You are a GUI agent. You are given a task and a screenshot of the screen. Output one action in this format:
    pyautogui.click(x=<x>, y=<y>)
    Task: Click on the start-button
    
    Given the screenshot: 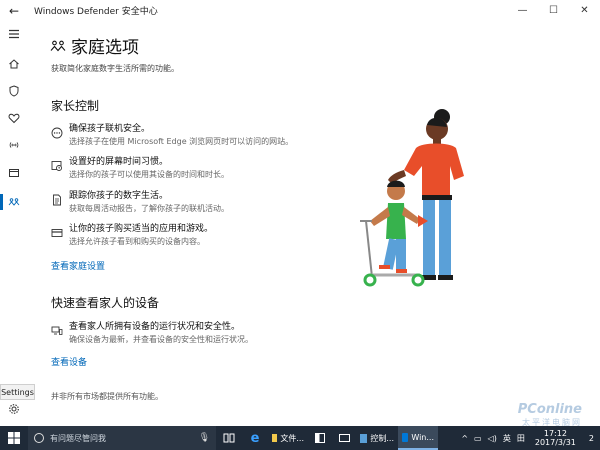 What is the action you would take?
    pyautogui.click(x=14, y=438)
    